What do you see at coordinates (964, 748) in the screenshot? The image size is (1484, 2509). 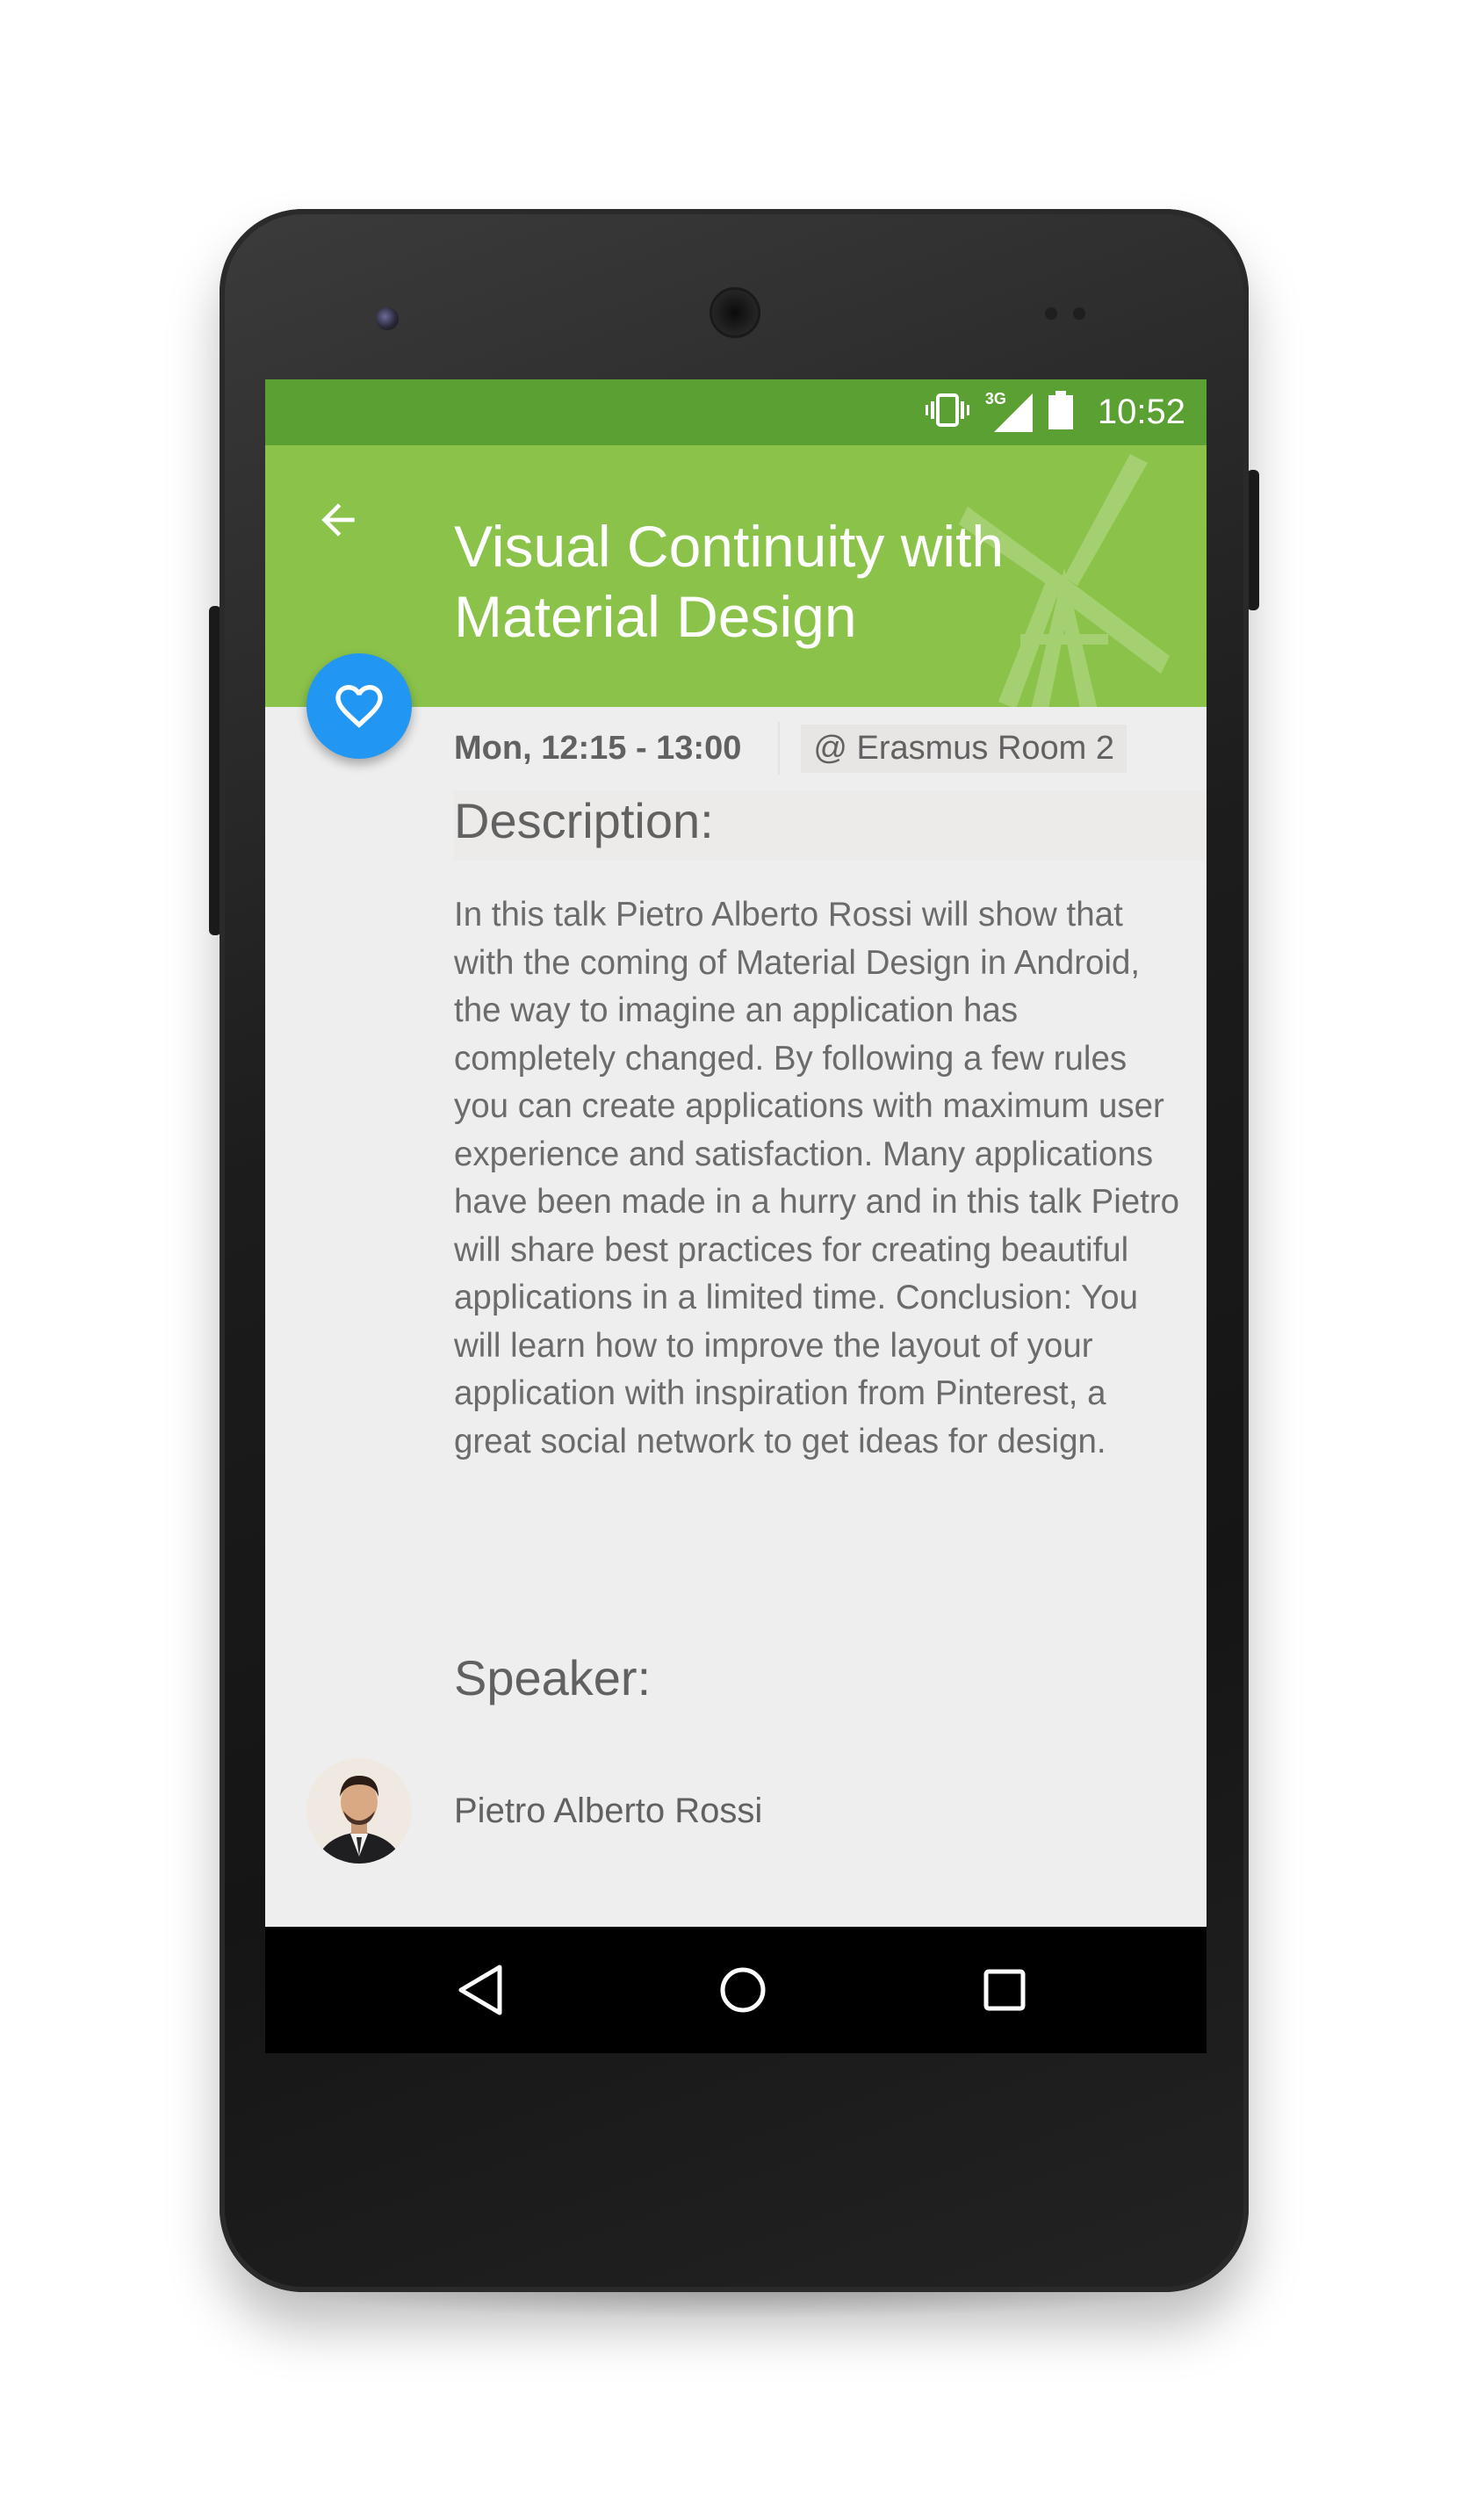 I see `session-room: @ Erasmus Room 2` at bounding box center [964, 748].